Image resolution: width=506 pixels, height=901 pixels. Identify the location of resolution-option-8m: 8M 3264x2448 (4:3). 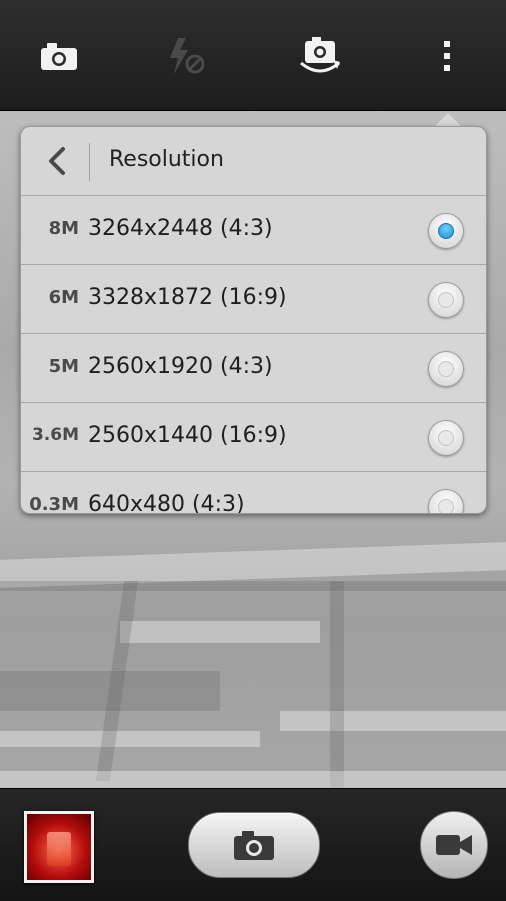
(253, 230).